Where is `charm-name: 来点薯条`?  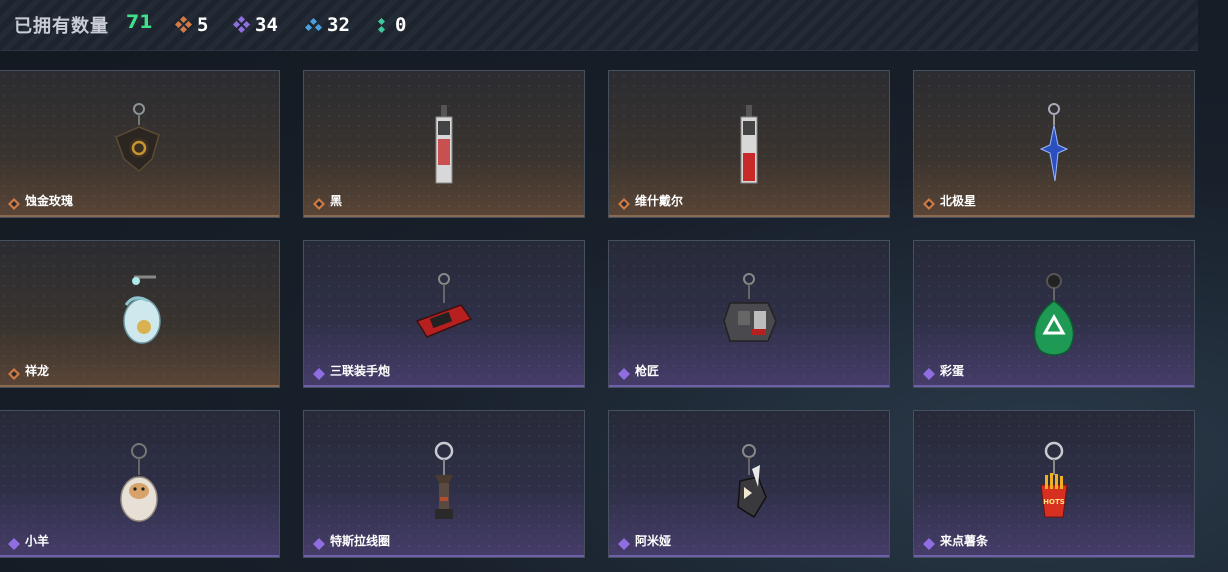 charm-name: 来点薯条 is located at coordinates (964, 541).